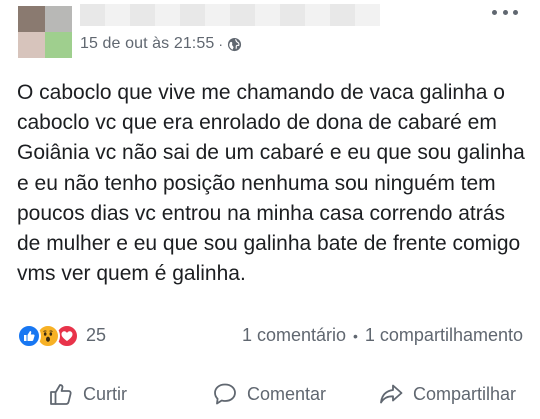  Describe the element at coordinates (294, 335) in the screenshot. I see `comment-count: 1 comentário` at that location.